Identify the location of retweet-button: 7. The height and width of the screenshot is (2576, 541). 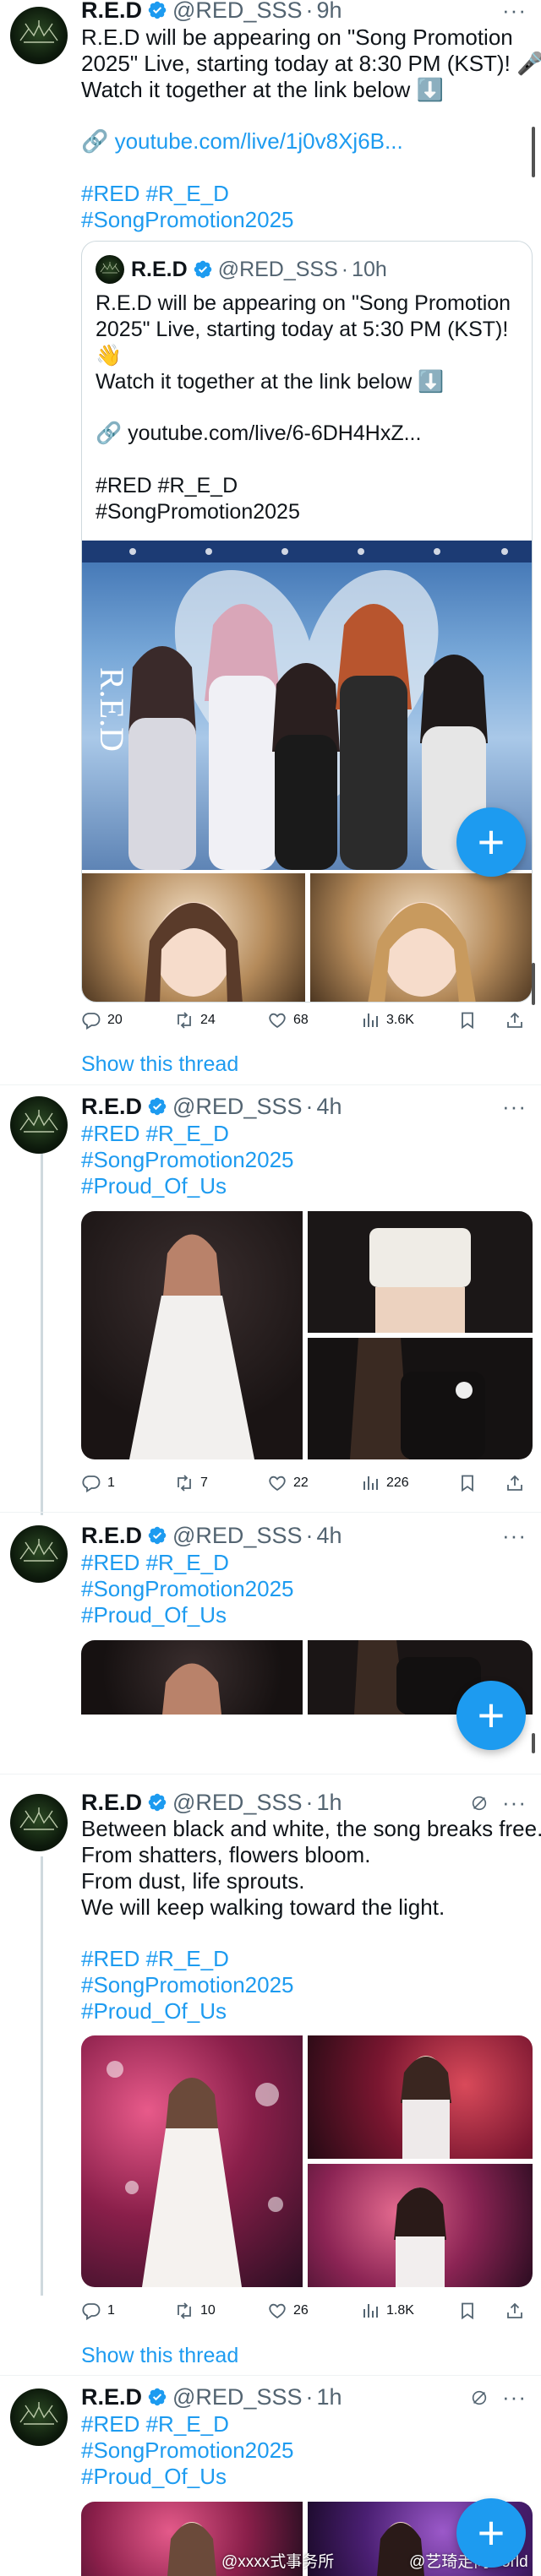
(191, 1483).